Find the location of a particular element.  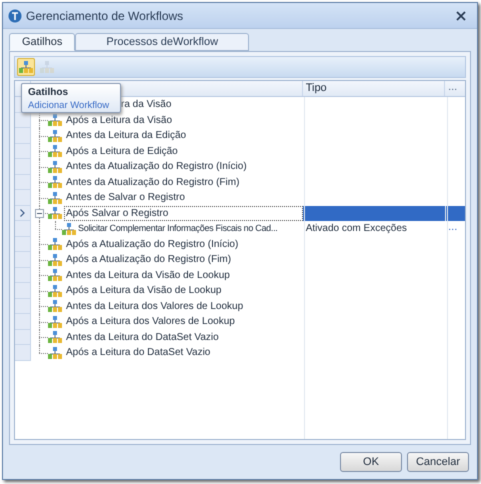

add-workflow-button is located at coordinates (26, 67).